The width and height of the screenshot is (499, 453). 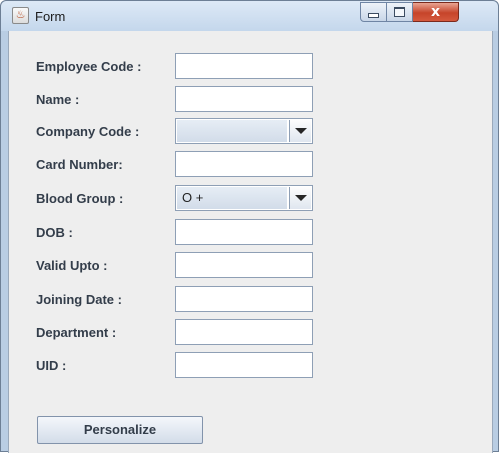 I want to click on valid-upto-row: Valid Upto :, so click(x=209, y=265).